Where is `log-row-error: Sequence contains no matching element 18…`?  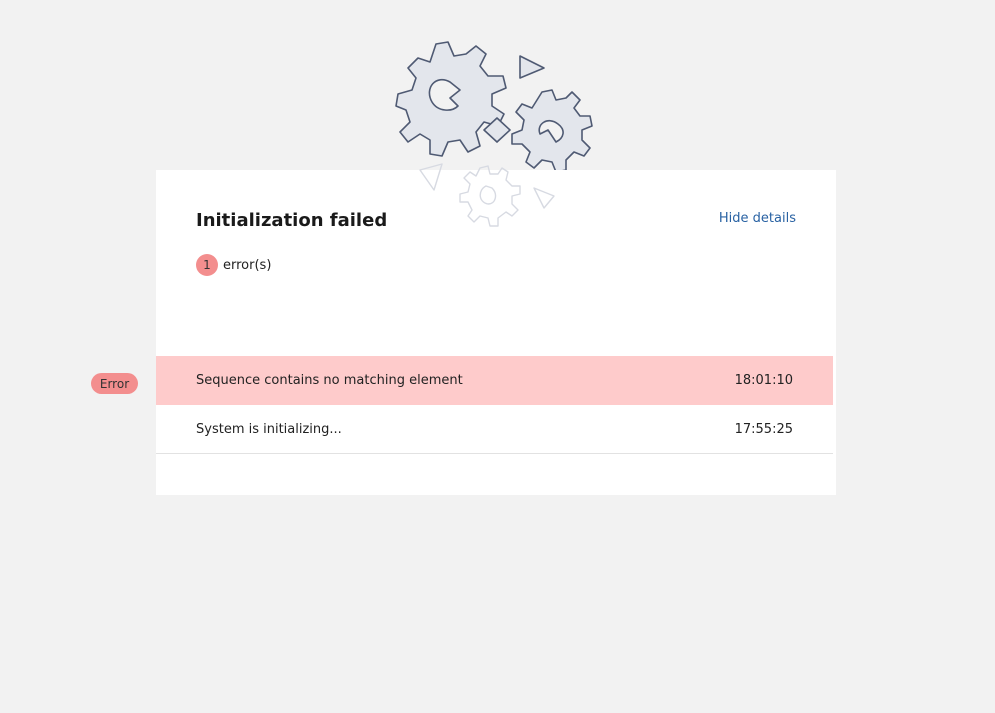 log-row-error: Sequence contains no matching element 18… is located at coordinates (494, 380).